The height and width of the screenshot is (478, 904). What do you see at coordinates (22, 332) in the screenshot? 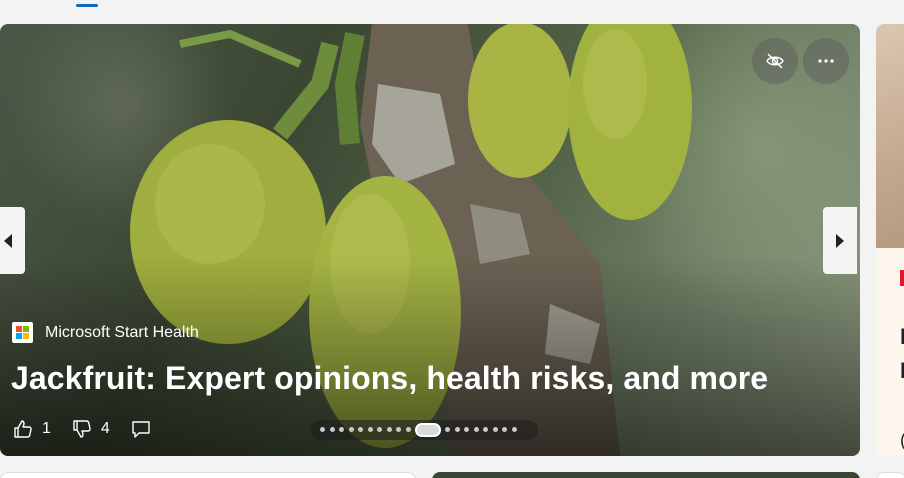
I see `microsoft-logo-icon` at bounding box center [22, 332].